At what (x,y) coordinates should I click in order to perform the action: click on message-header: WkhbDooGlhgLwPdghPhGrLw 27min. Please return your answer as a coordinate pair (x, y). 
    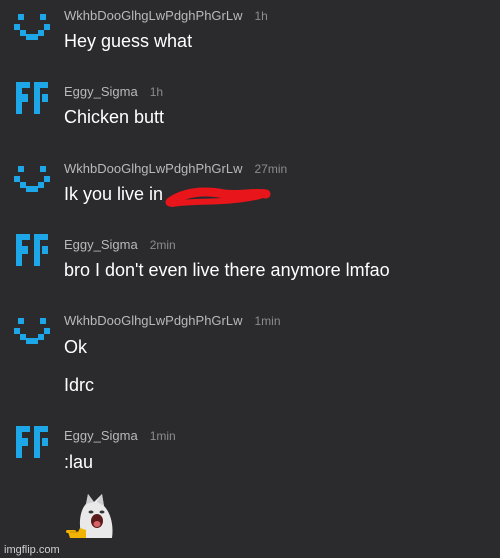
    Looking at the image, I should click on (175, 168).